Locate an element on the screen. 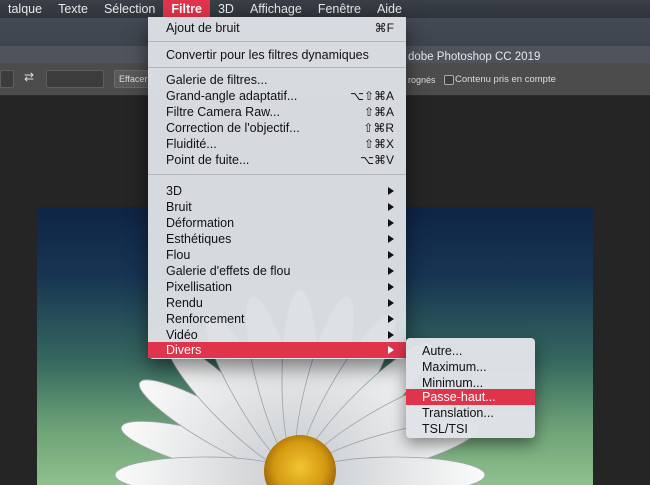  width-input is located at coordinates (7, 79).